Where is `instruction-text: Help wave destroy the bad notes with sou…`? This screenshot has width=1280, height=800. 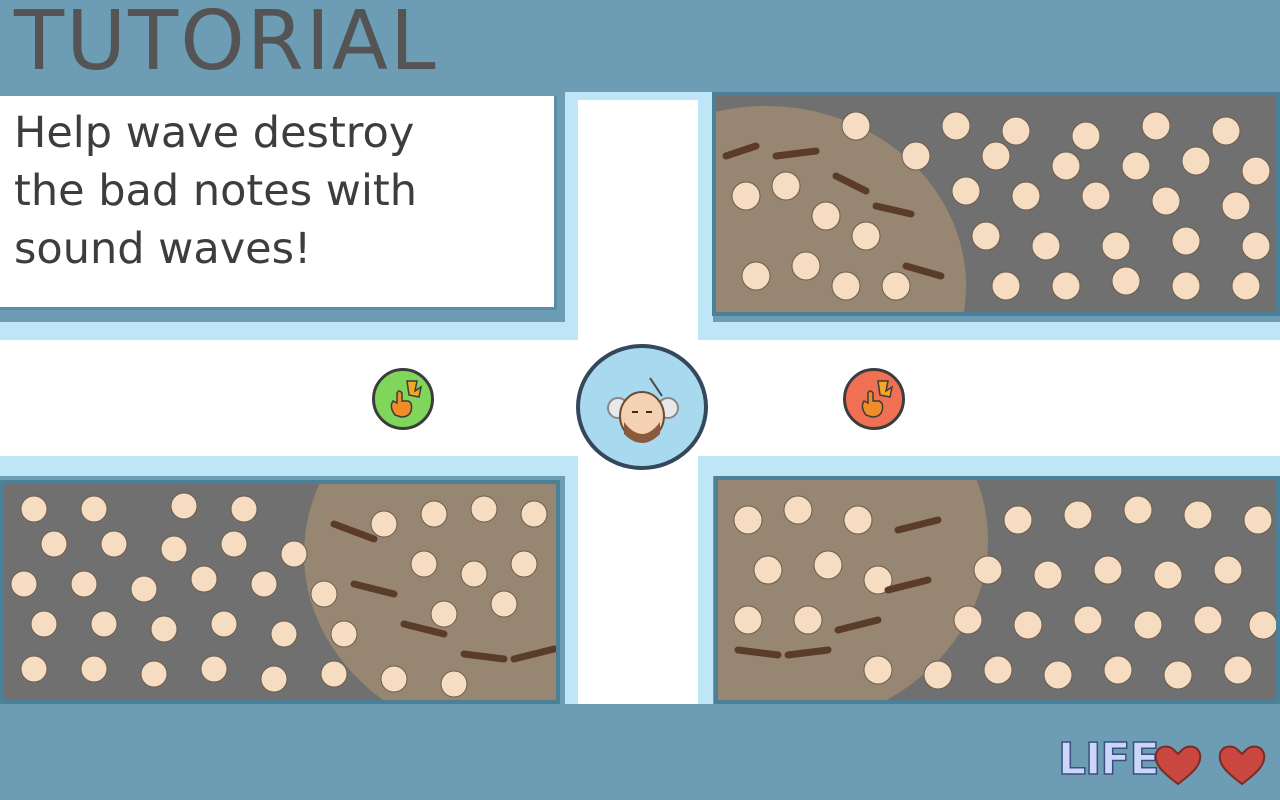 instruction-text: Help wave destroy the bad notes with sou… is located at coordinates (274, 191).